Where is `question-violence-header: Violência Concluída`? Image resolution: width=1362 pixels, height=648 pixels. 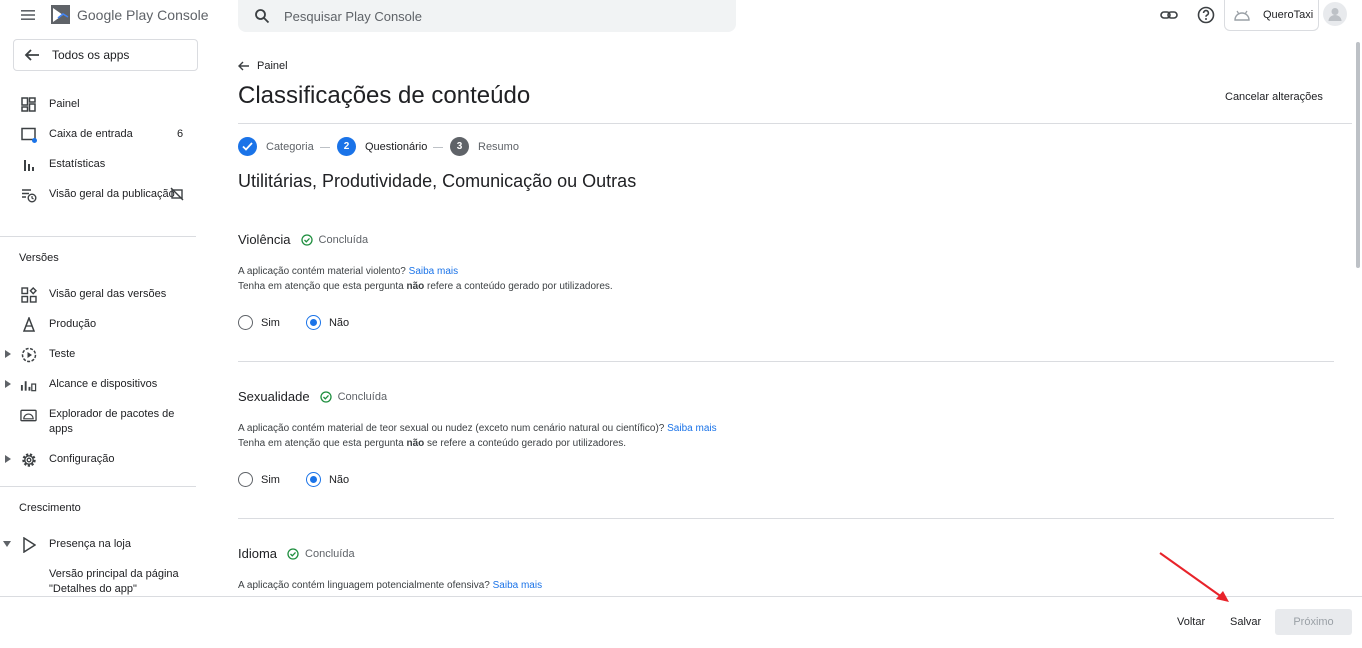
question-violence-header: Violência Concluída is located at coordinates (303, 239).